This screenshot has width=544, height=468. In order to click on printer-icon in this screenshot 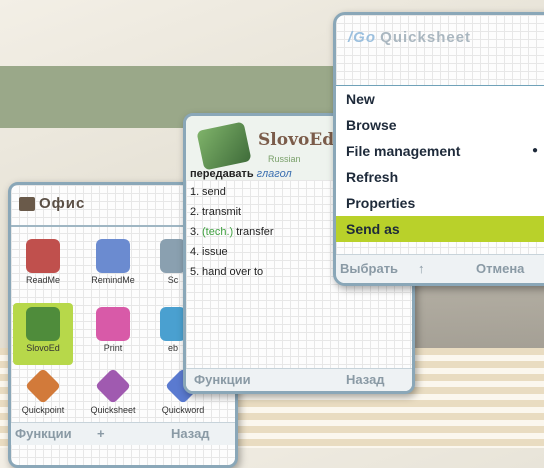, I will do `click(113, 324)`.